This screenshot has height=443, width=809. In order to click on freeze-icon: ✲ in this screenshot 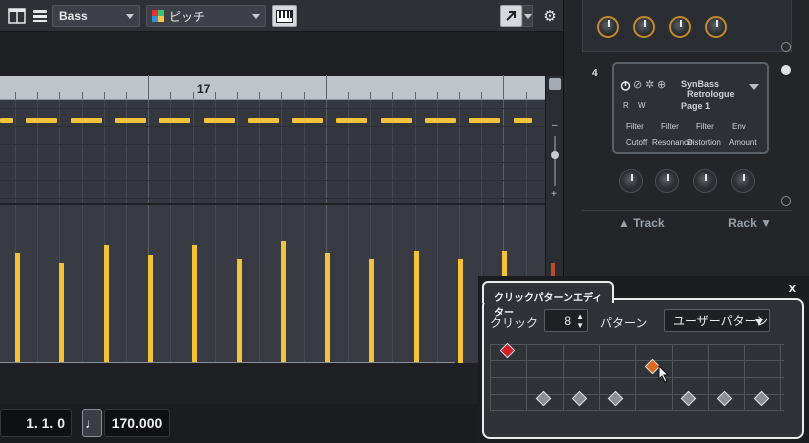, I will do `click(649, 84)`.